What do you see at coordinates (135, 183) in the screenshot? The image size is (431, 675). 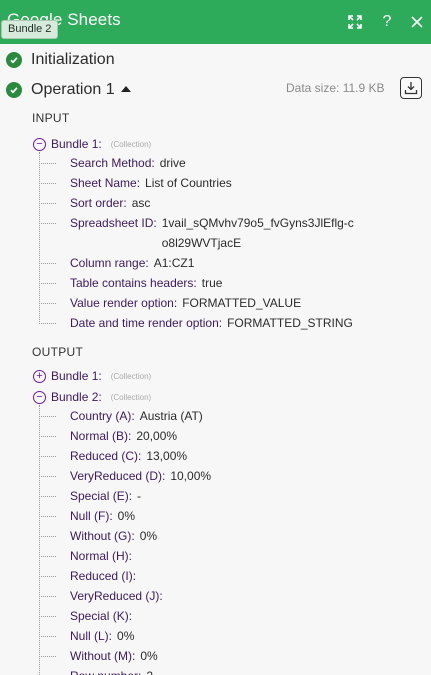 I see `input-field: Sheet Name: List of Countries` at bounding box center [135, 183].